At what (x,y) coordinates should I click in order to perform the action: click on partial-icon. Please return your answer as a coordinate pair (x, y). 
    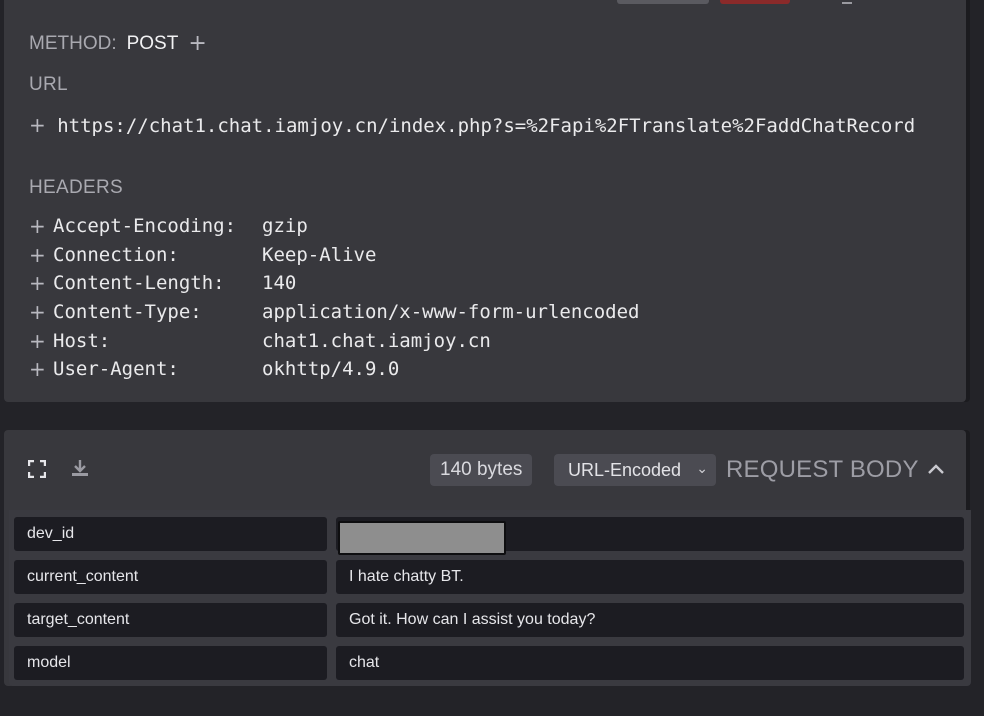
    Looking at the image, I should click on (847, 2).